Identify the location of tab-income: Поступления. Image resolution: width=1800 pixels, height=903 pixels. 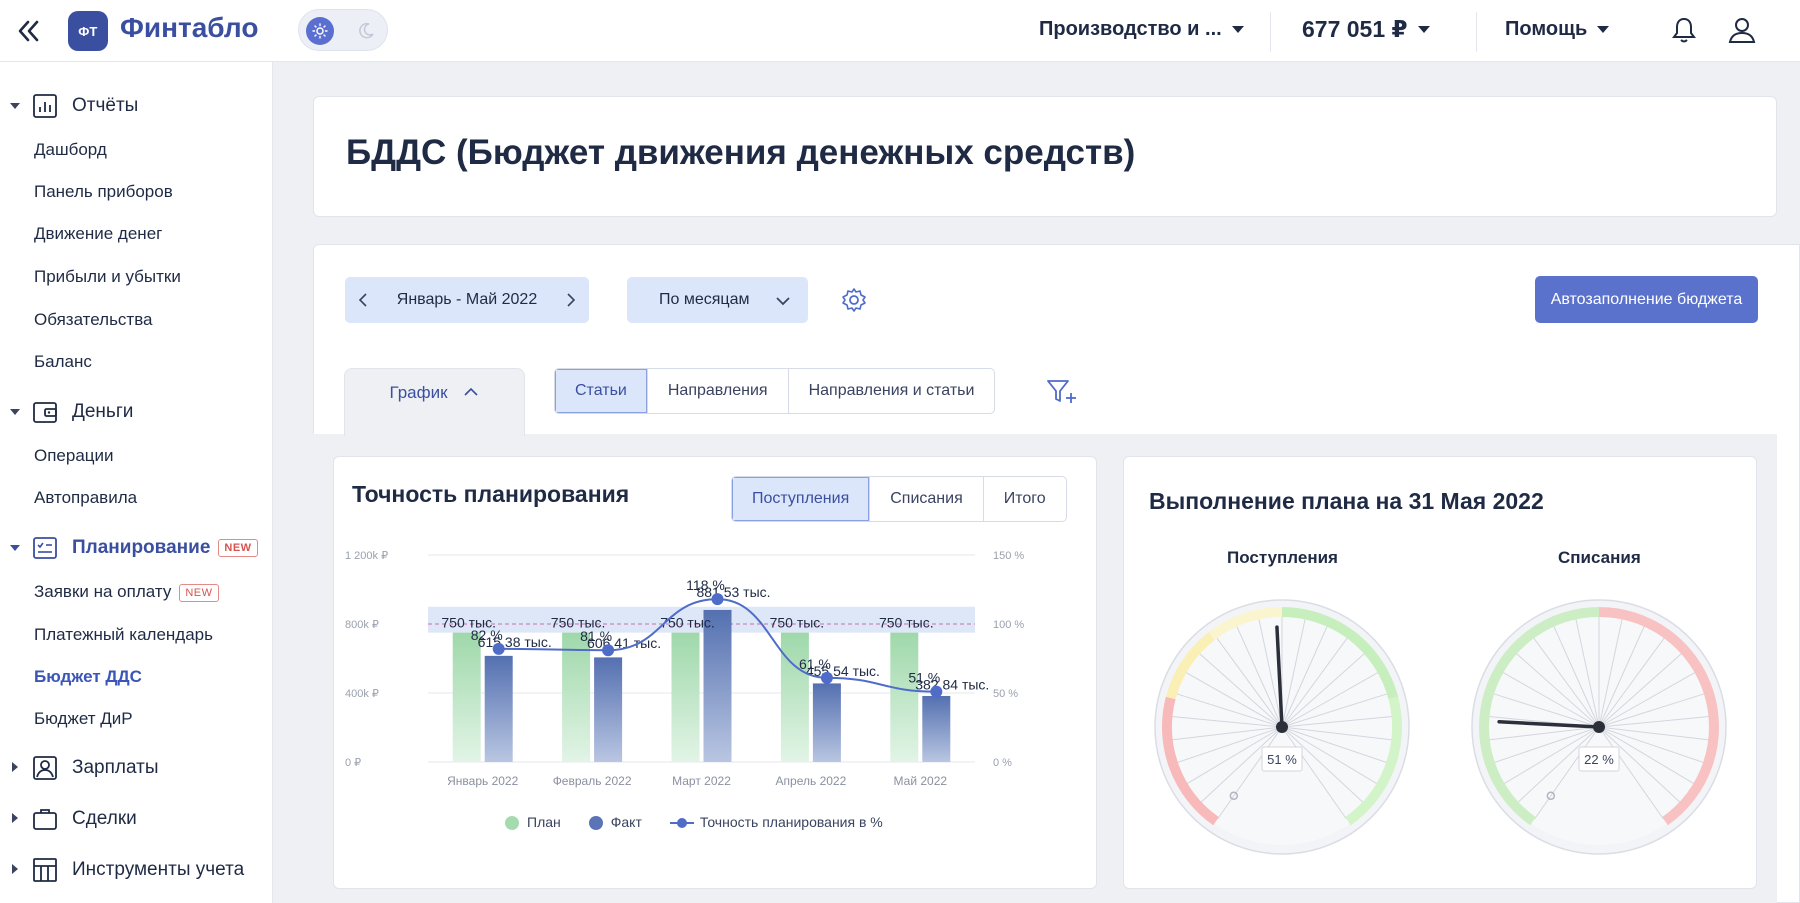
(801, 499).